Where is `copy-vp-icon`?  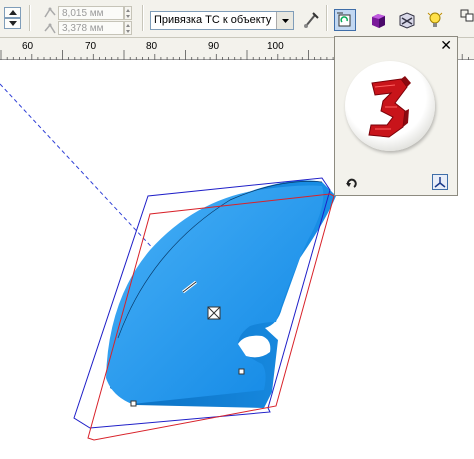 copy-vp-icon is located at coordinates (311, 20).